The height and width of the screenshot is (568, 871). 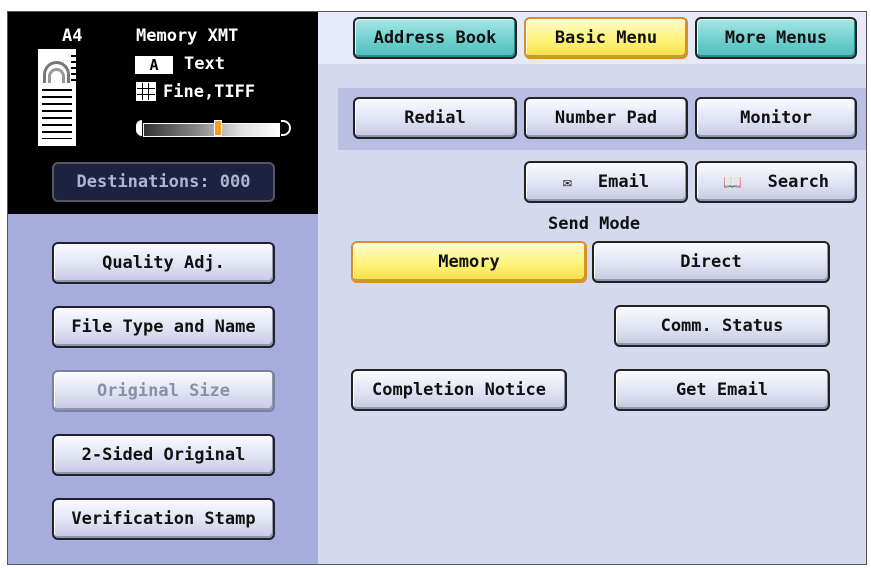 What do you see at coordinates (798, 182) in the screenshot?
I see `search-button-label: Search` at bounding box center [798, 182].